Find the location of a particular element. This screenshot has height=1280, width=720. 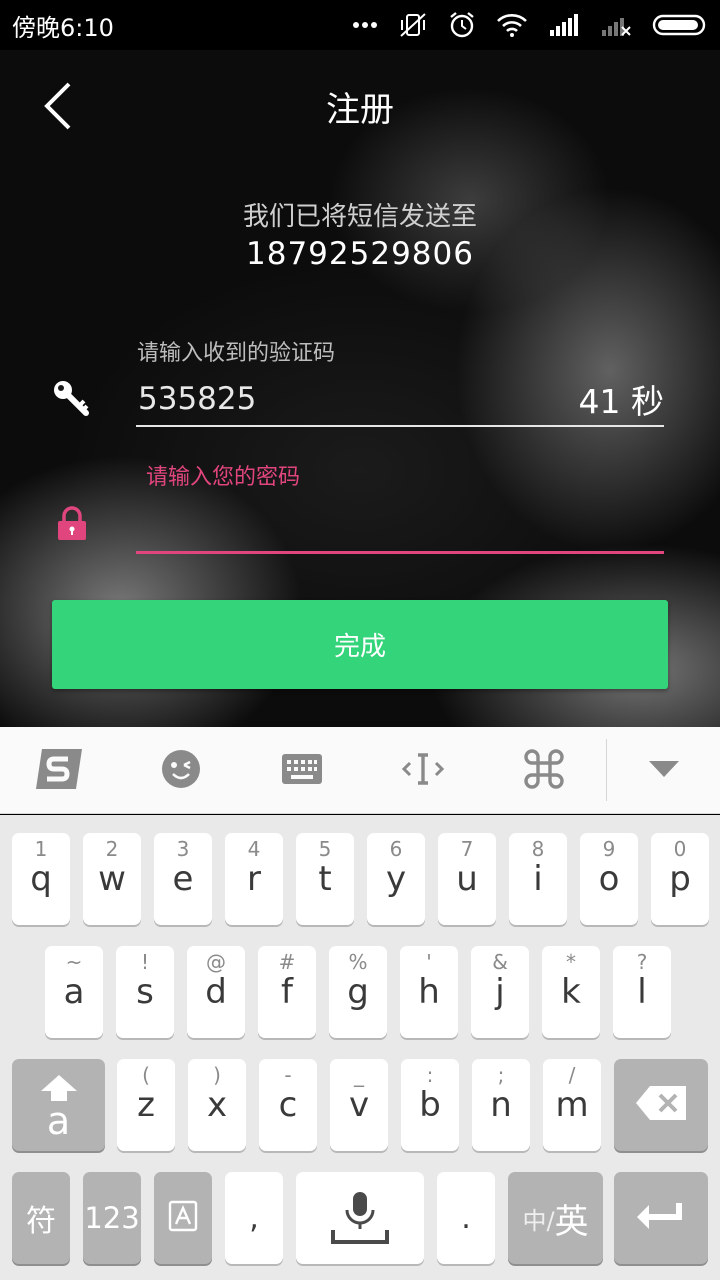

key-primary-label: r is located at coordinates (254, 879).